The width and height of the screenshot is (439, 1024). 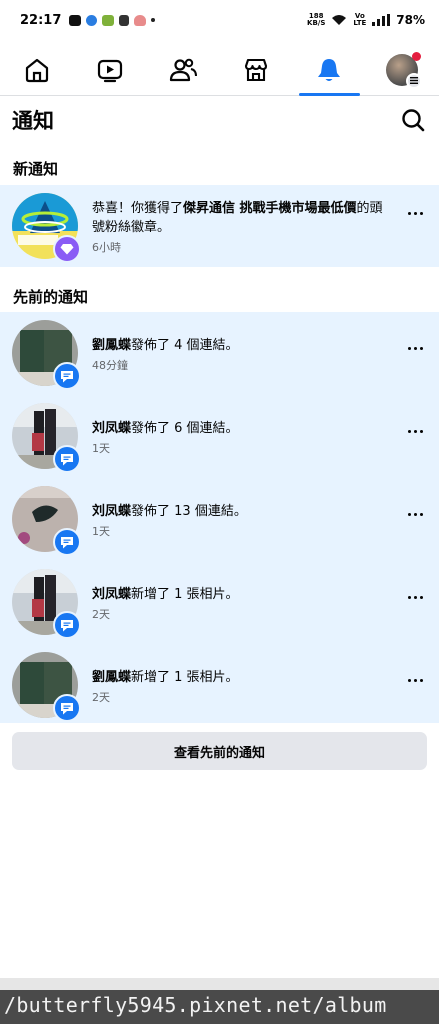 I want to click on notification-item: 劉鳳蝶新增了 1 張相片。 2天, so click(x=219, y=683).